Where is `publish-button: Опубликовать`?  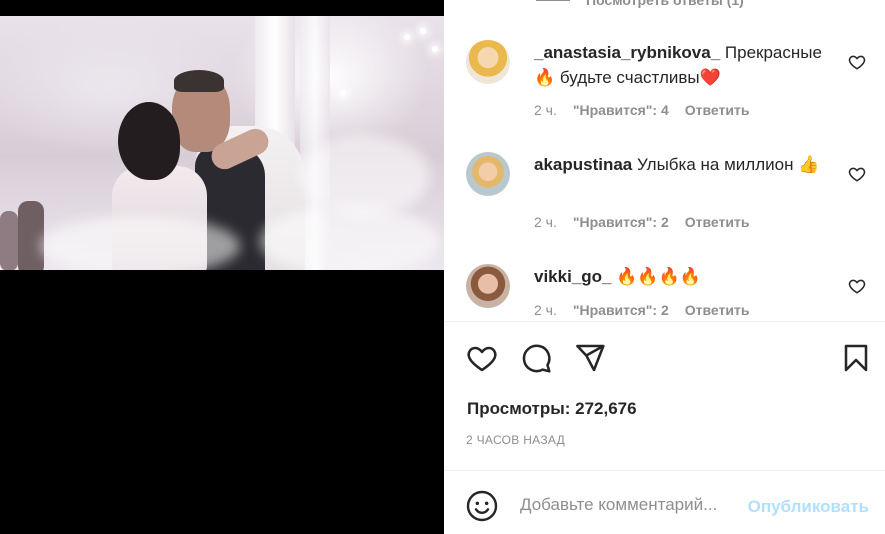 publish-button: Опубликовать is located at coordinates (808, 507).